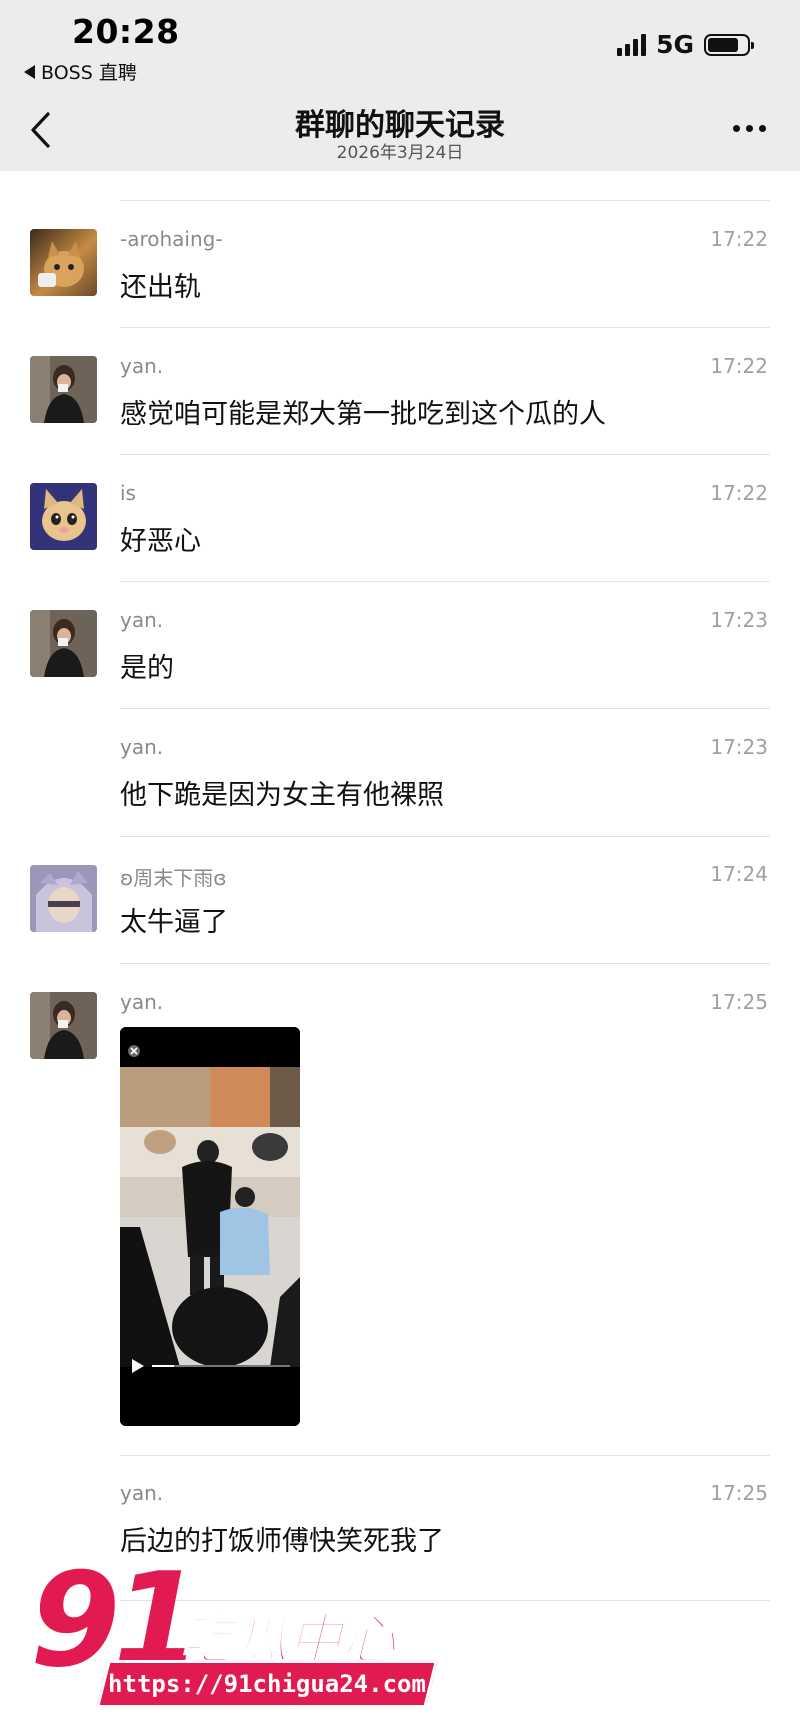 The image size is (800, 1732). What do you see at coordinates (173, 878) in the screenshot?
I see `sender-name: ʚ周末下雨ɞ` at bounding box center [173, 878].